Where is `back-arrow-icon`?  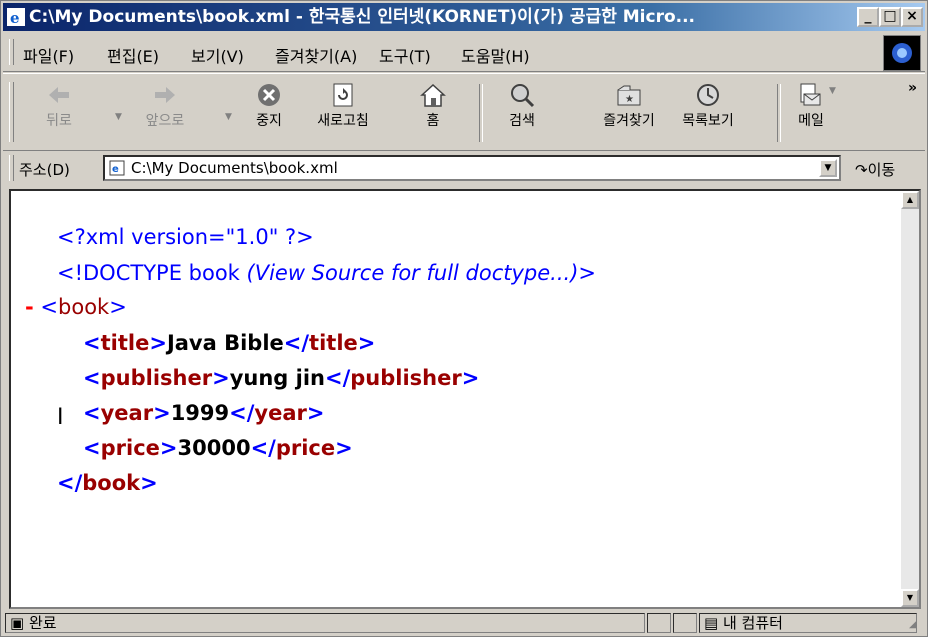
back-arrow-icon is located at coordinates (59, 95).